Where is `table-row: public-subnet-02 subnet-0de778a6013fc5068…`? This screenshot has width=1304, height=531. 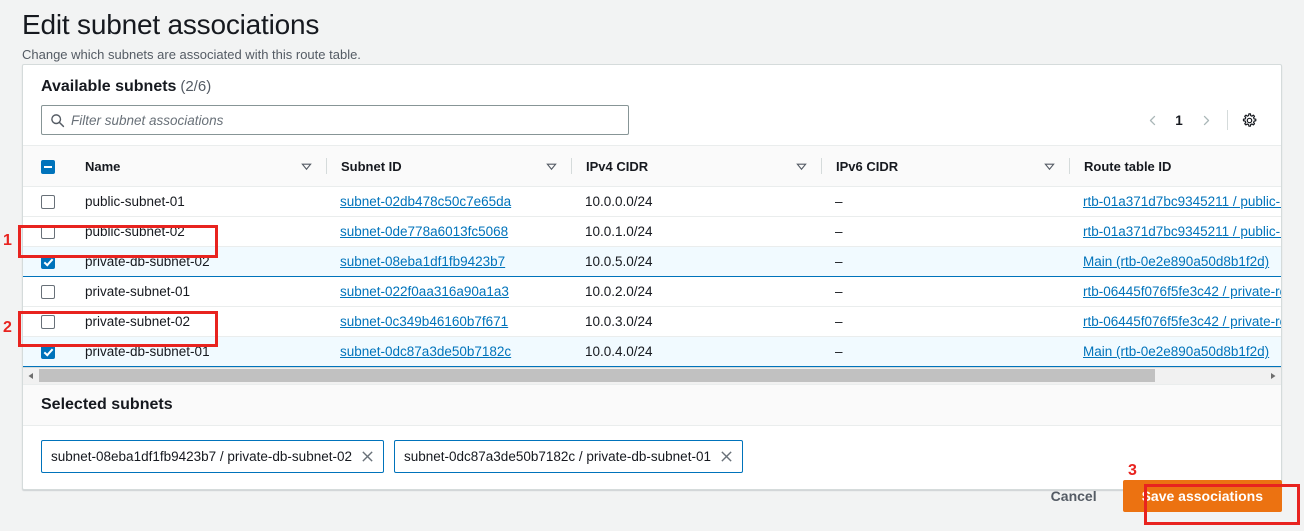 table-row: public-subnet-02 subnet-0de778a6013fc5068… is located at coordinates (652, 231).